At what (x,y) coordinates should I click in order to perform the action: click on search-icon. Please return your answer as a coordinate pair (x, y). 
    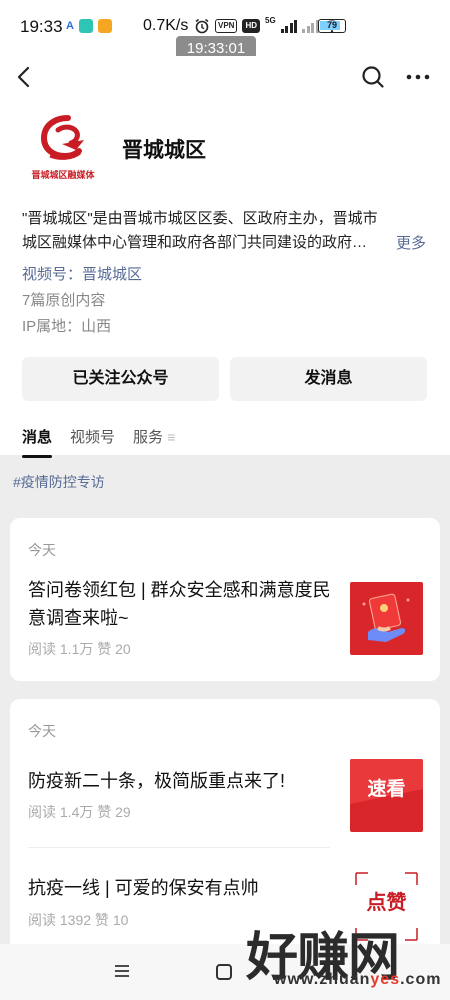
    Looking at the image, I should click on (373, 77).